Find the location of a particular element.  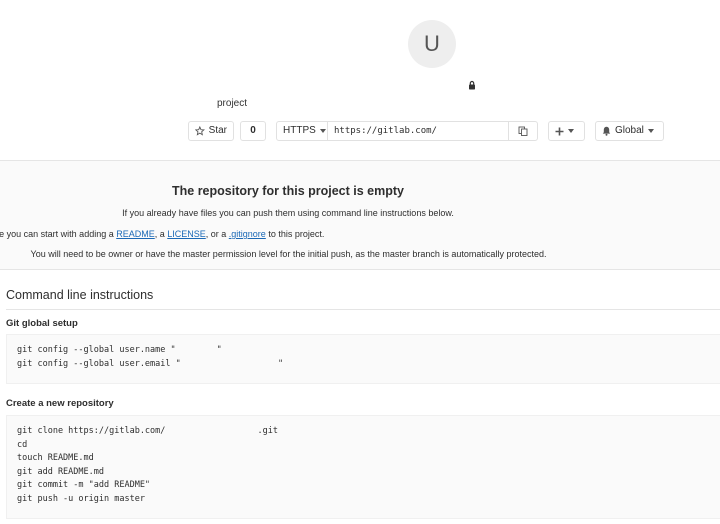

star-count-value: 0 is located at coordinates (253, 130).